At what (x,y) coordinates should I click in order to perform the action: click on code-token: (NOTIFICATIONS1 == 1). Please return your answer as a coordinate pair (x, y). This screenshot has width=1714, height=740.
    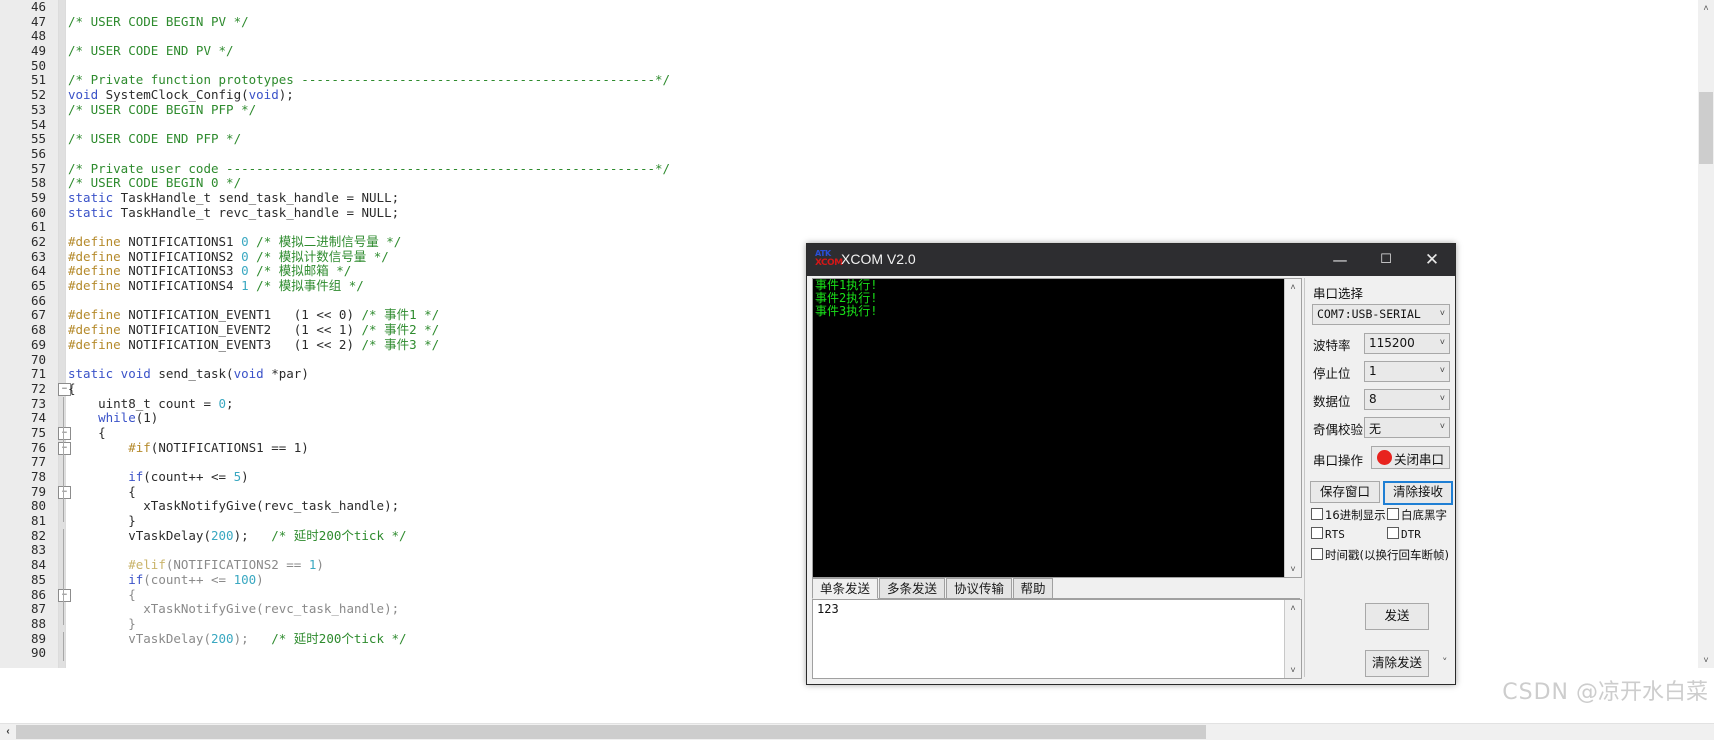
    Looking at the image, I should click on (229, 447).